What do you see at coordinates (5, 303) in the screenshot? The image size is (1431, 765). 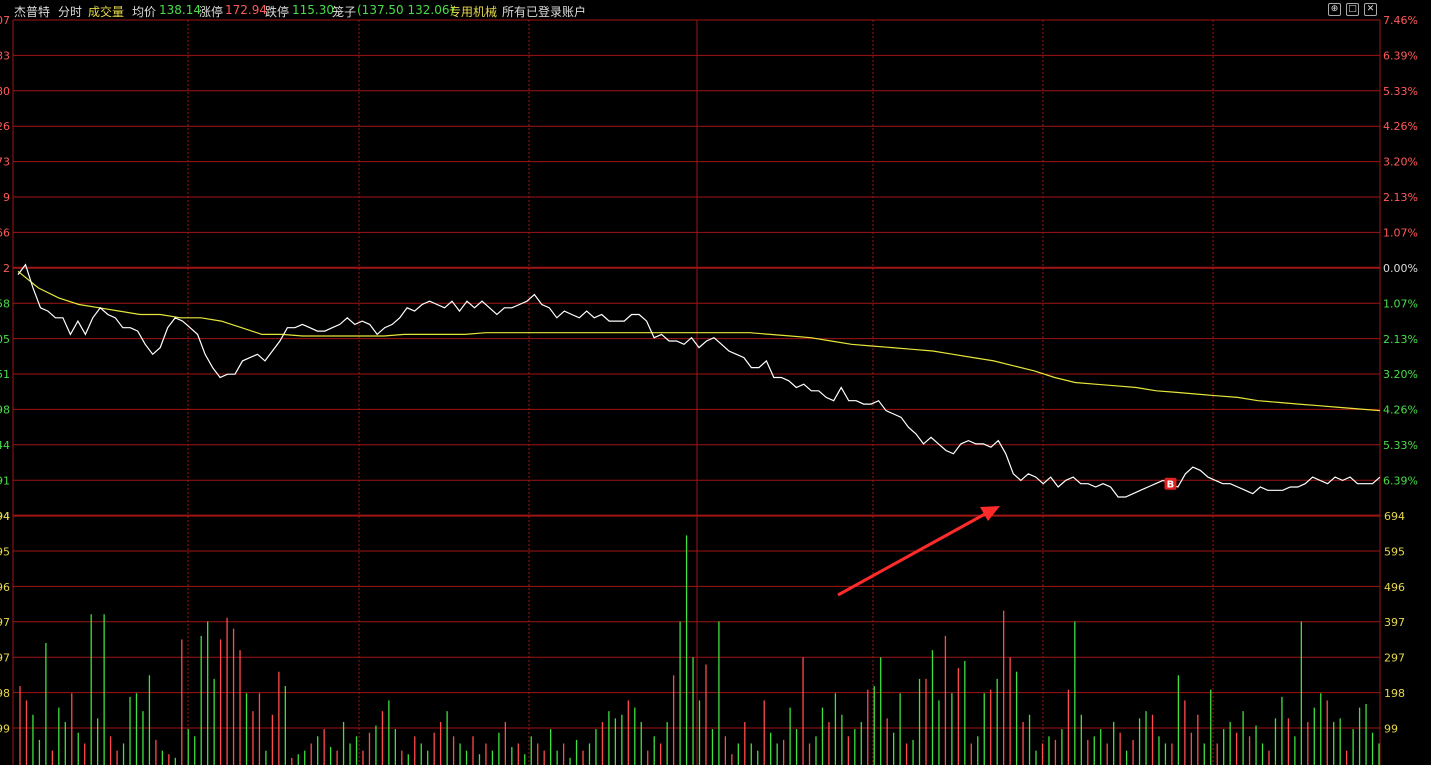 I see `left-tick-label: 58` at bounding box center [5, 303].